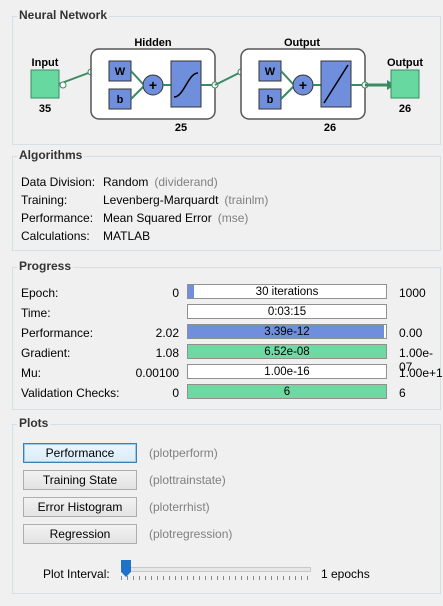 Image resolution: width=443 pixels, height=606 pixels. Describe the element at coordinates (120, 72) in the screenshot. I see `hidden-weight-label: W` at that location.